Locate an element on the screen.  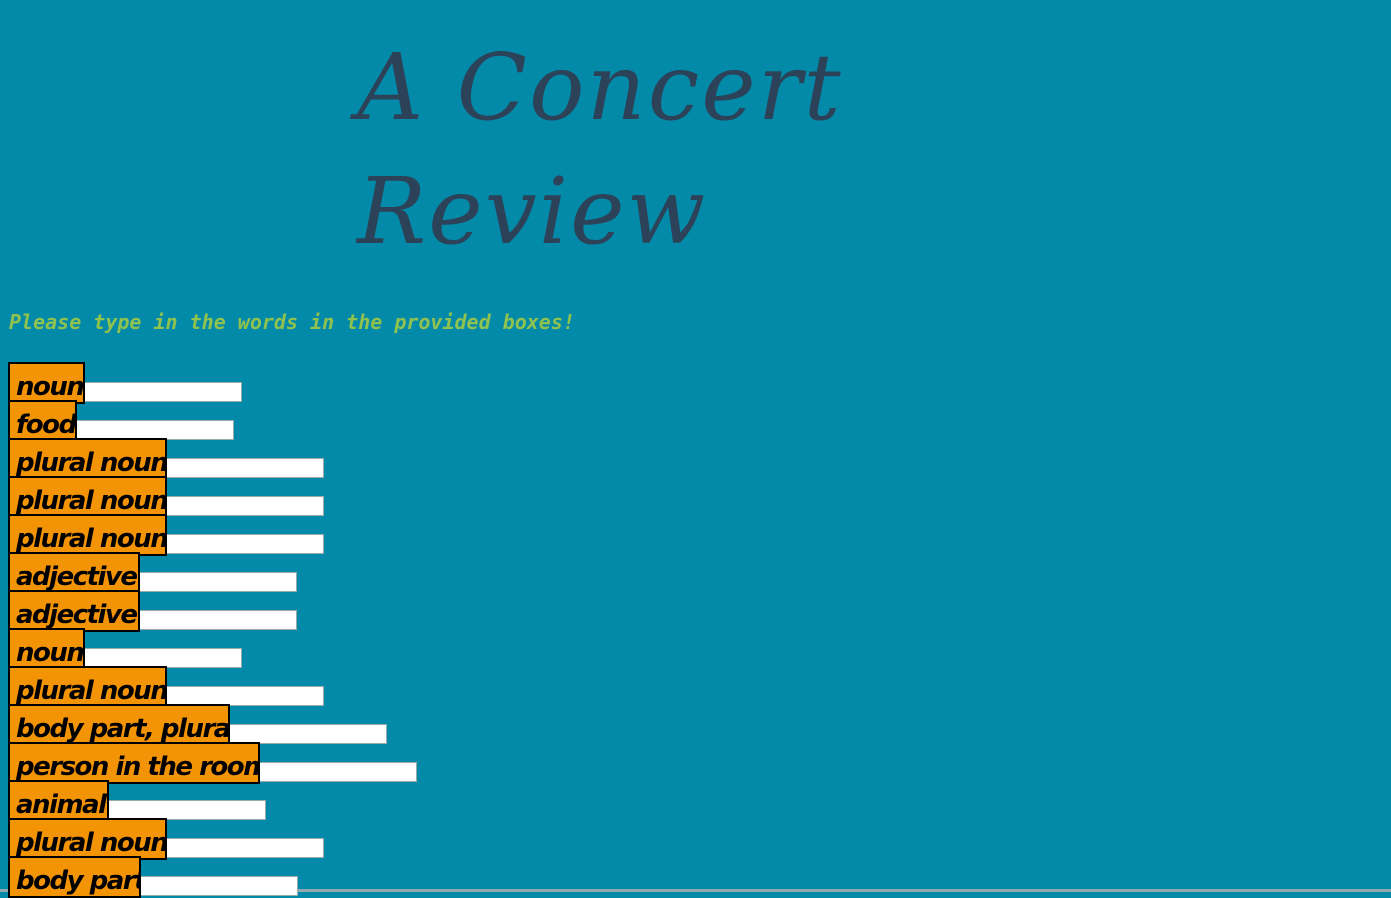
page-title: A Concert Review is located at coordinates (637, 150).